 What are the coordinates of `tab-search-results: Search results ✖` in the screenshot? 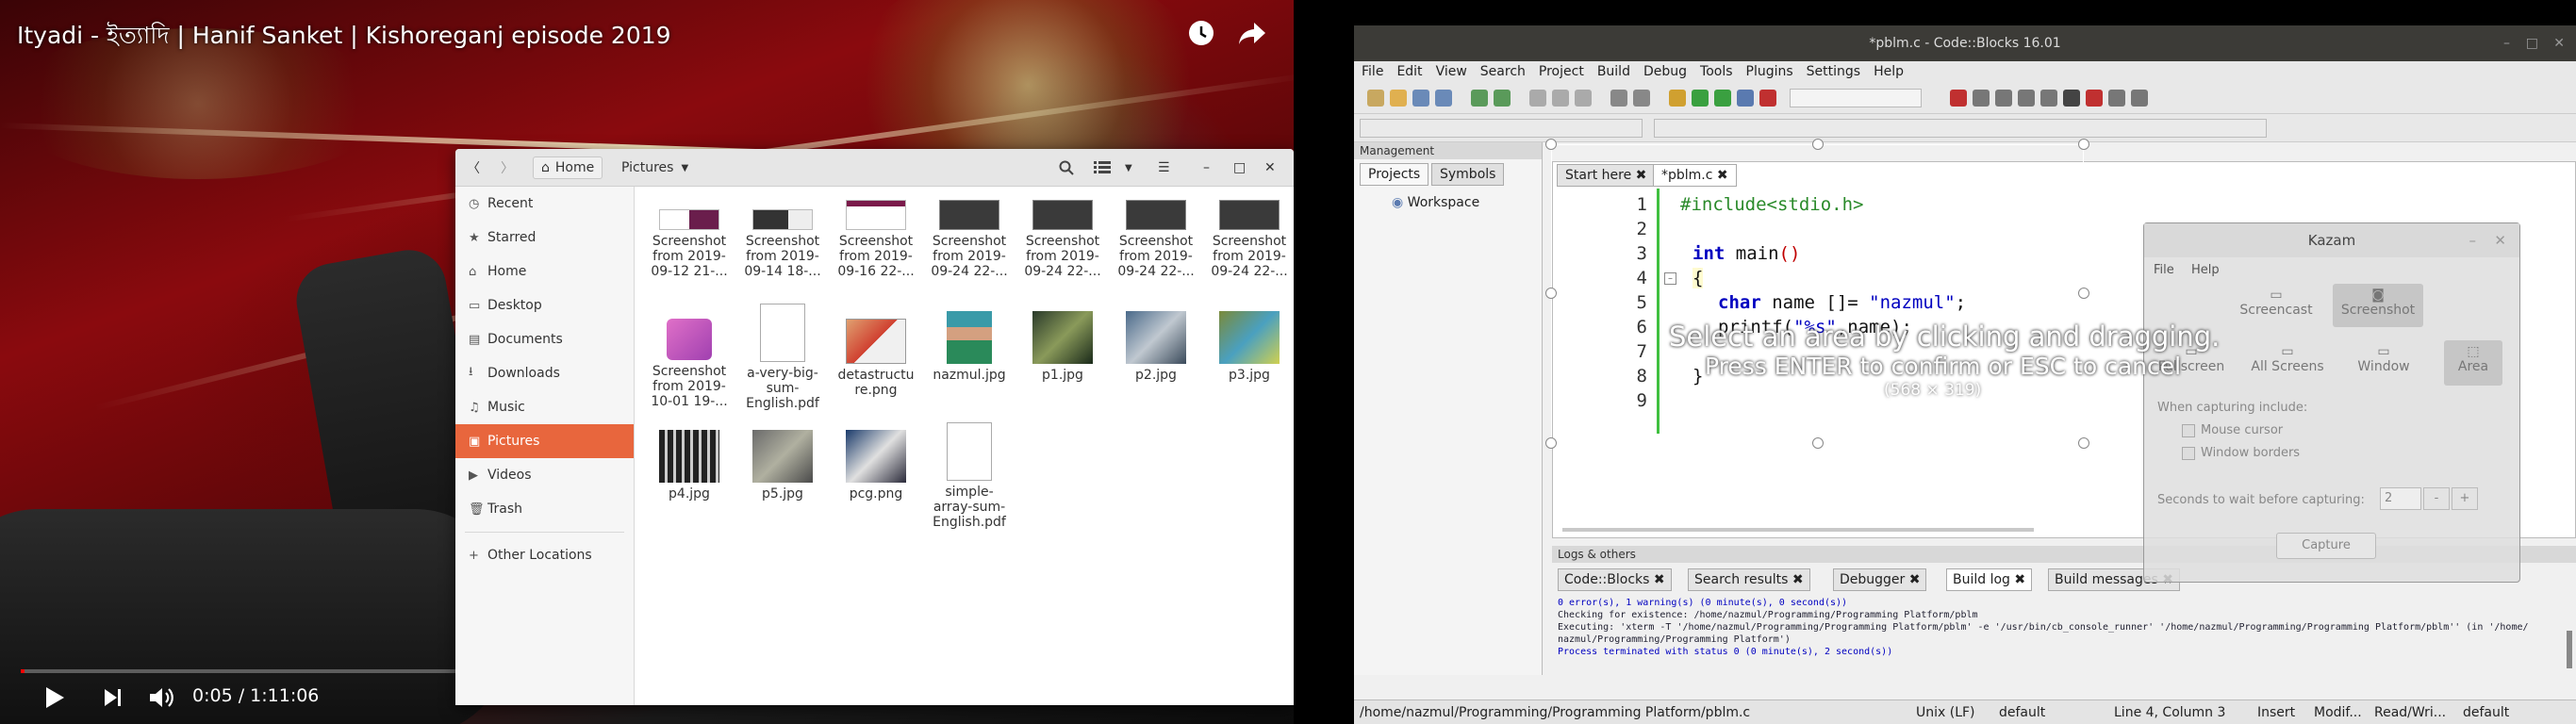 It's located at (1749, 579).